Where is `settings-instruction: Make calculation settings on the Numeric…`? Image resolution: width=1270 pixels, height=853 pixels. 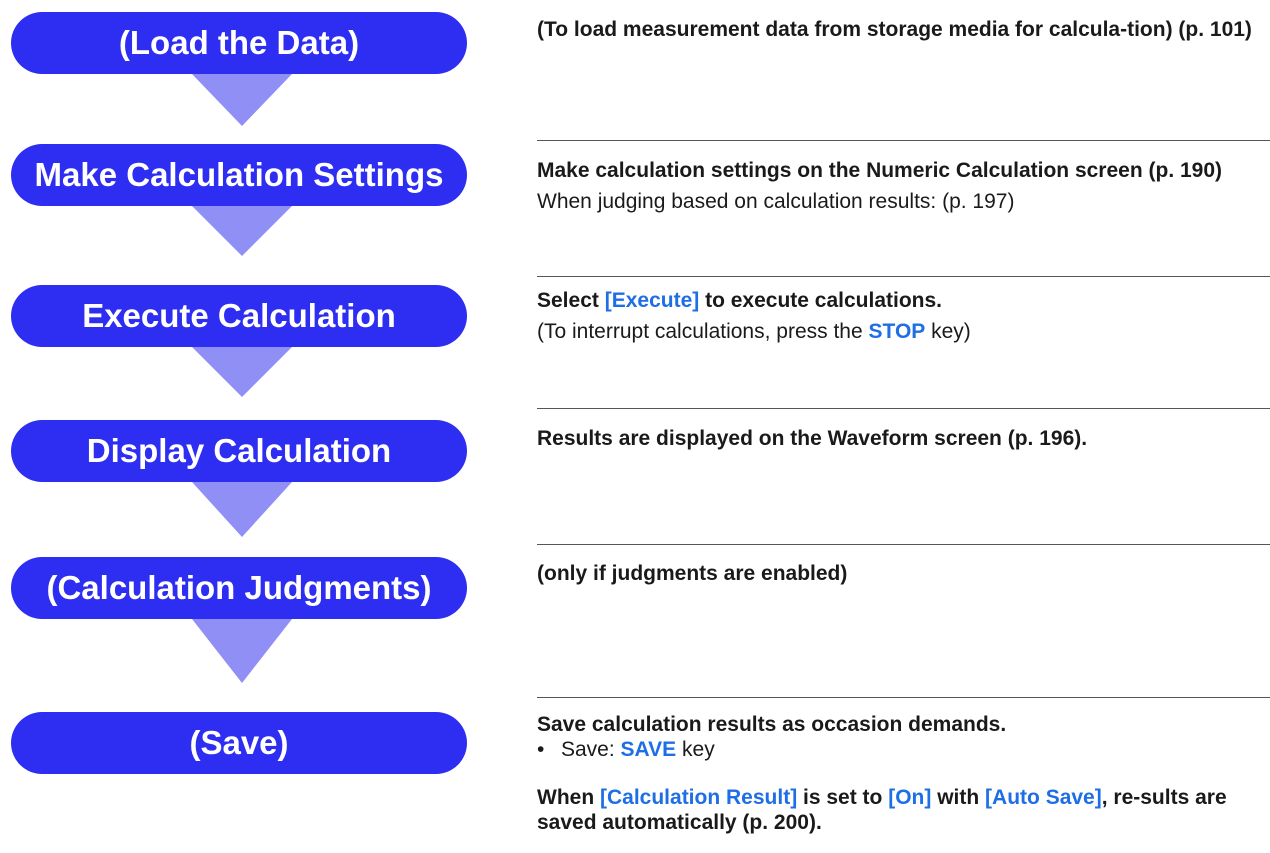
settings-instruction: Make calculation settings on the Numeric… is located at coordinates (880, 170).